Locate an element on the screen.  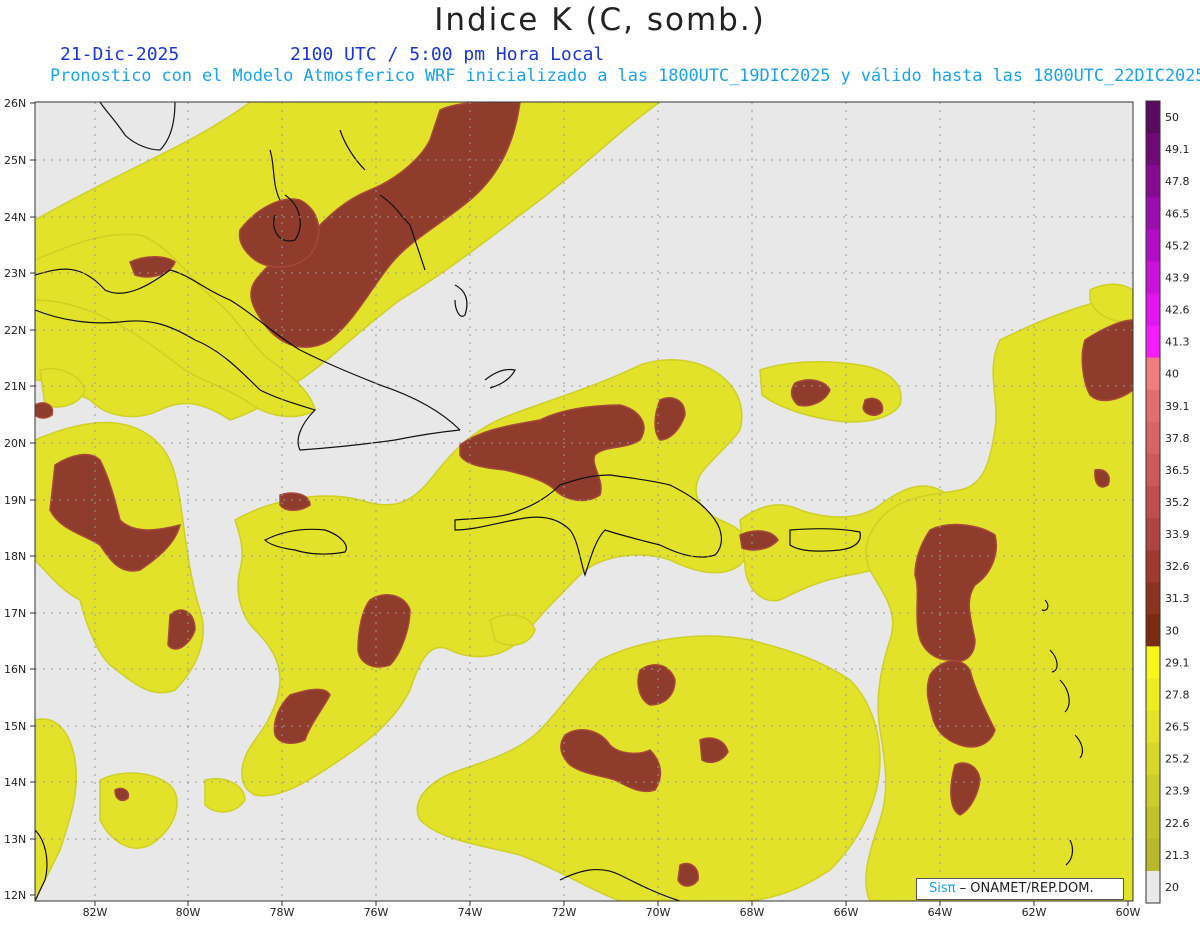
legend-label: 47.8 is located at coordinates (1177, 181).